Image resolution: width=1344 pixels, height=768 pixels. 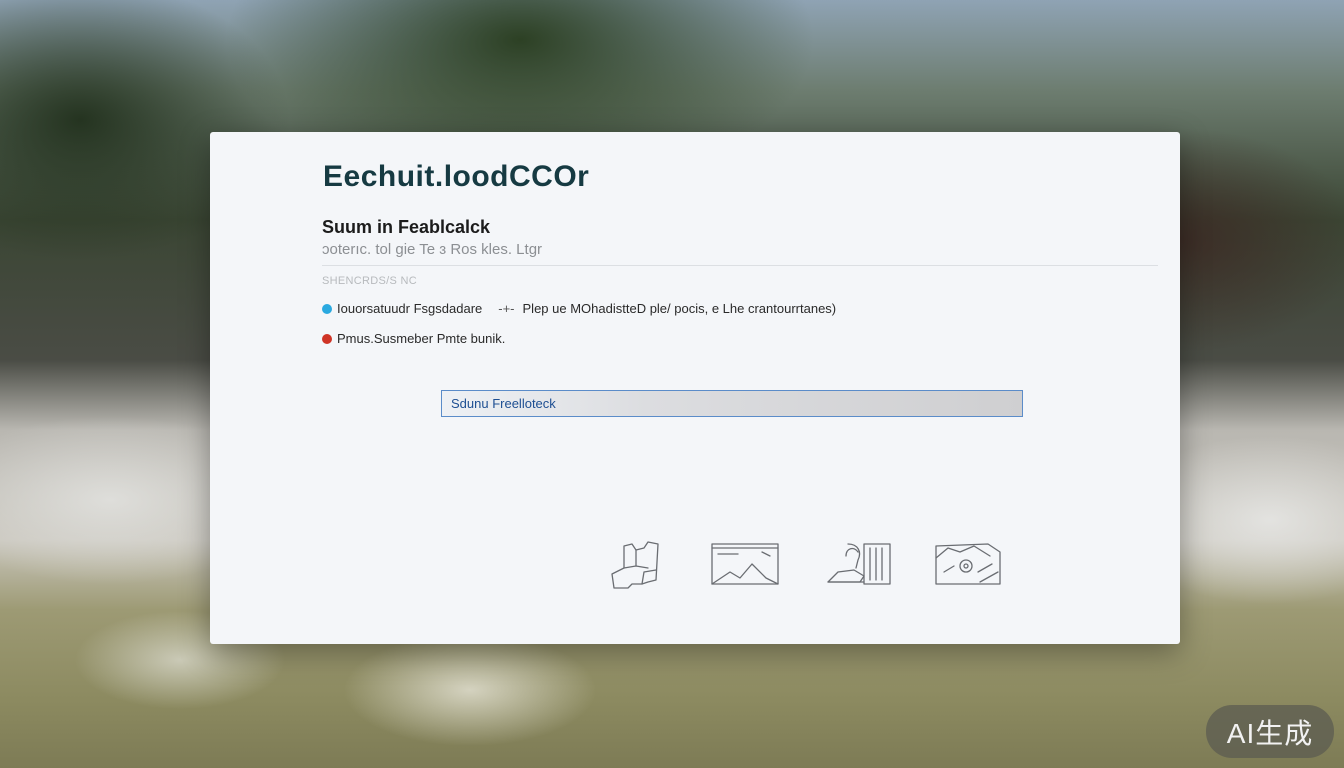 I want to click on app-title: Eechuit.loodCCOr, so click(x=456, y=176).